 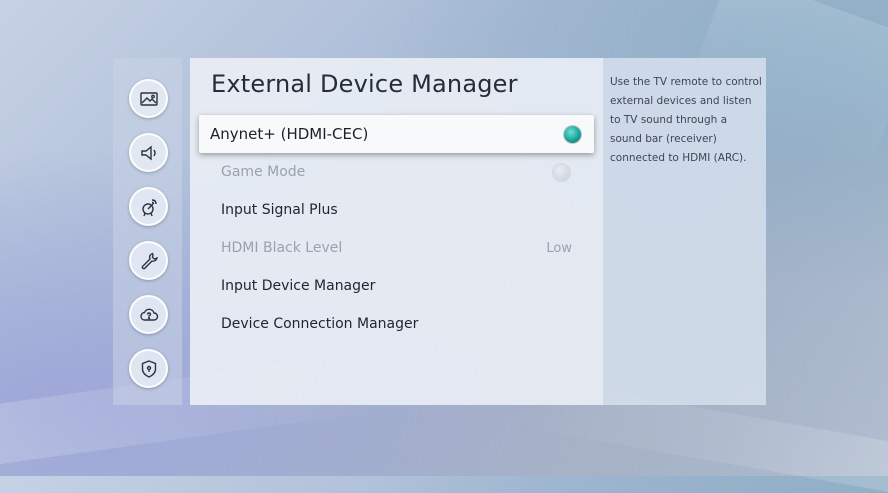 What do you see at coordinates (279, 210) in the screenshot?
I see `menu-item-label: Input Signal Plus` at bounding box center [279, 210].